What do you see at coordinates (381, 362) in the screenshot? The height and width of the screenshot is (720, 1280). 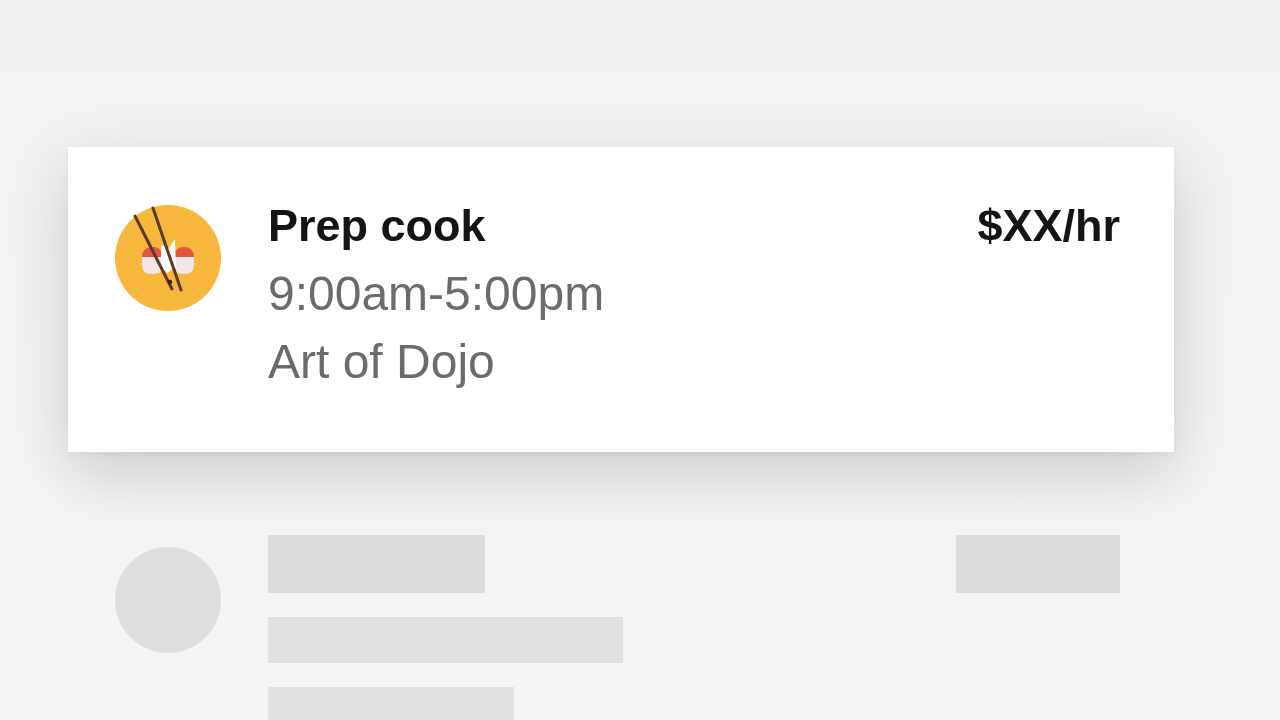 I see `venue-name: Art of Dojo` at bounding box center [381, 362].